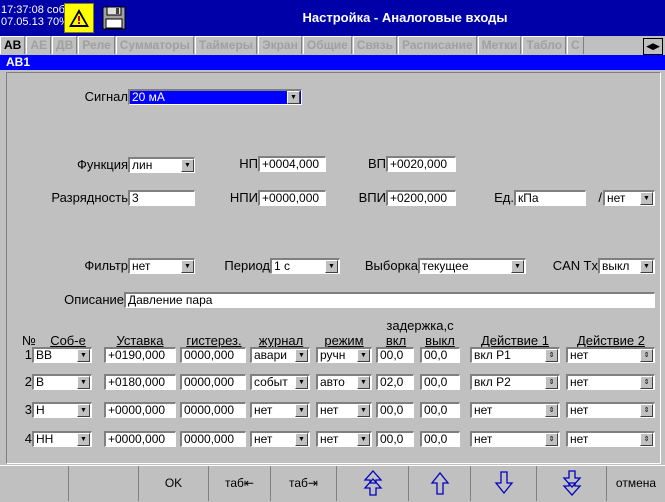 This screenshot has height=502, width=665. What do you see at coordinates (280, 45) in the screenshot?
I see `tab-screen: Экран` at bounding box center [280, 45].